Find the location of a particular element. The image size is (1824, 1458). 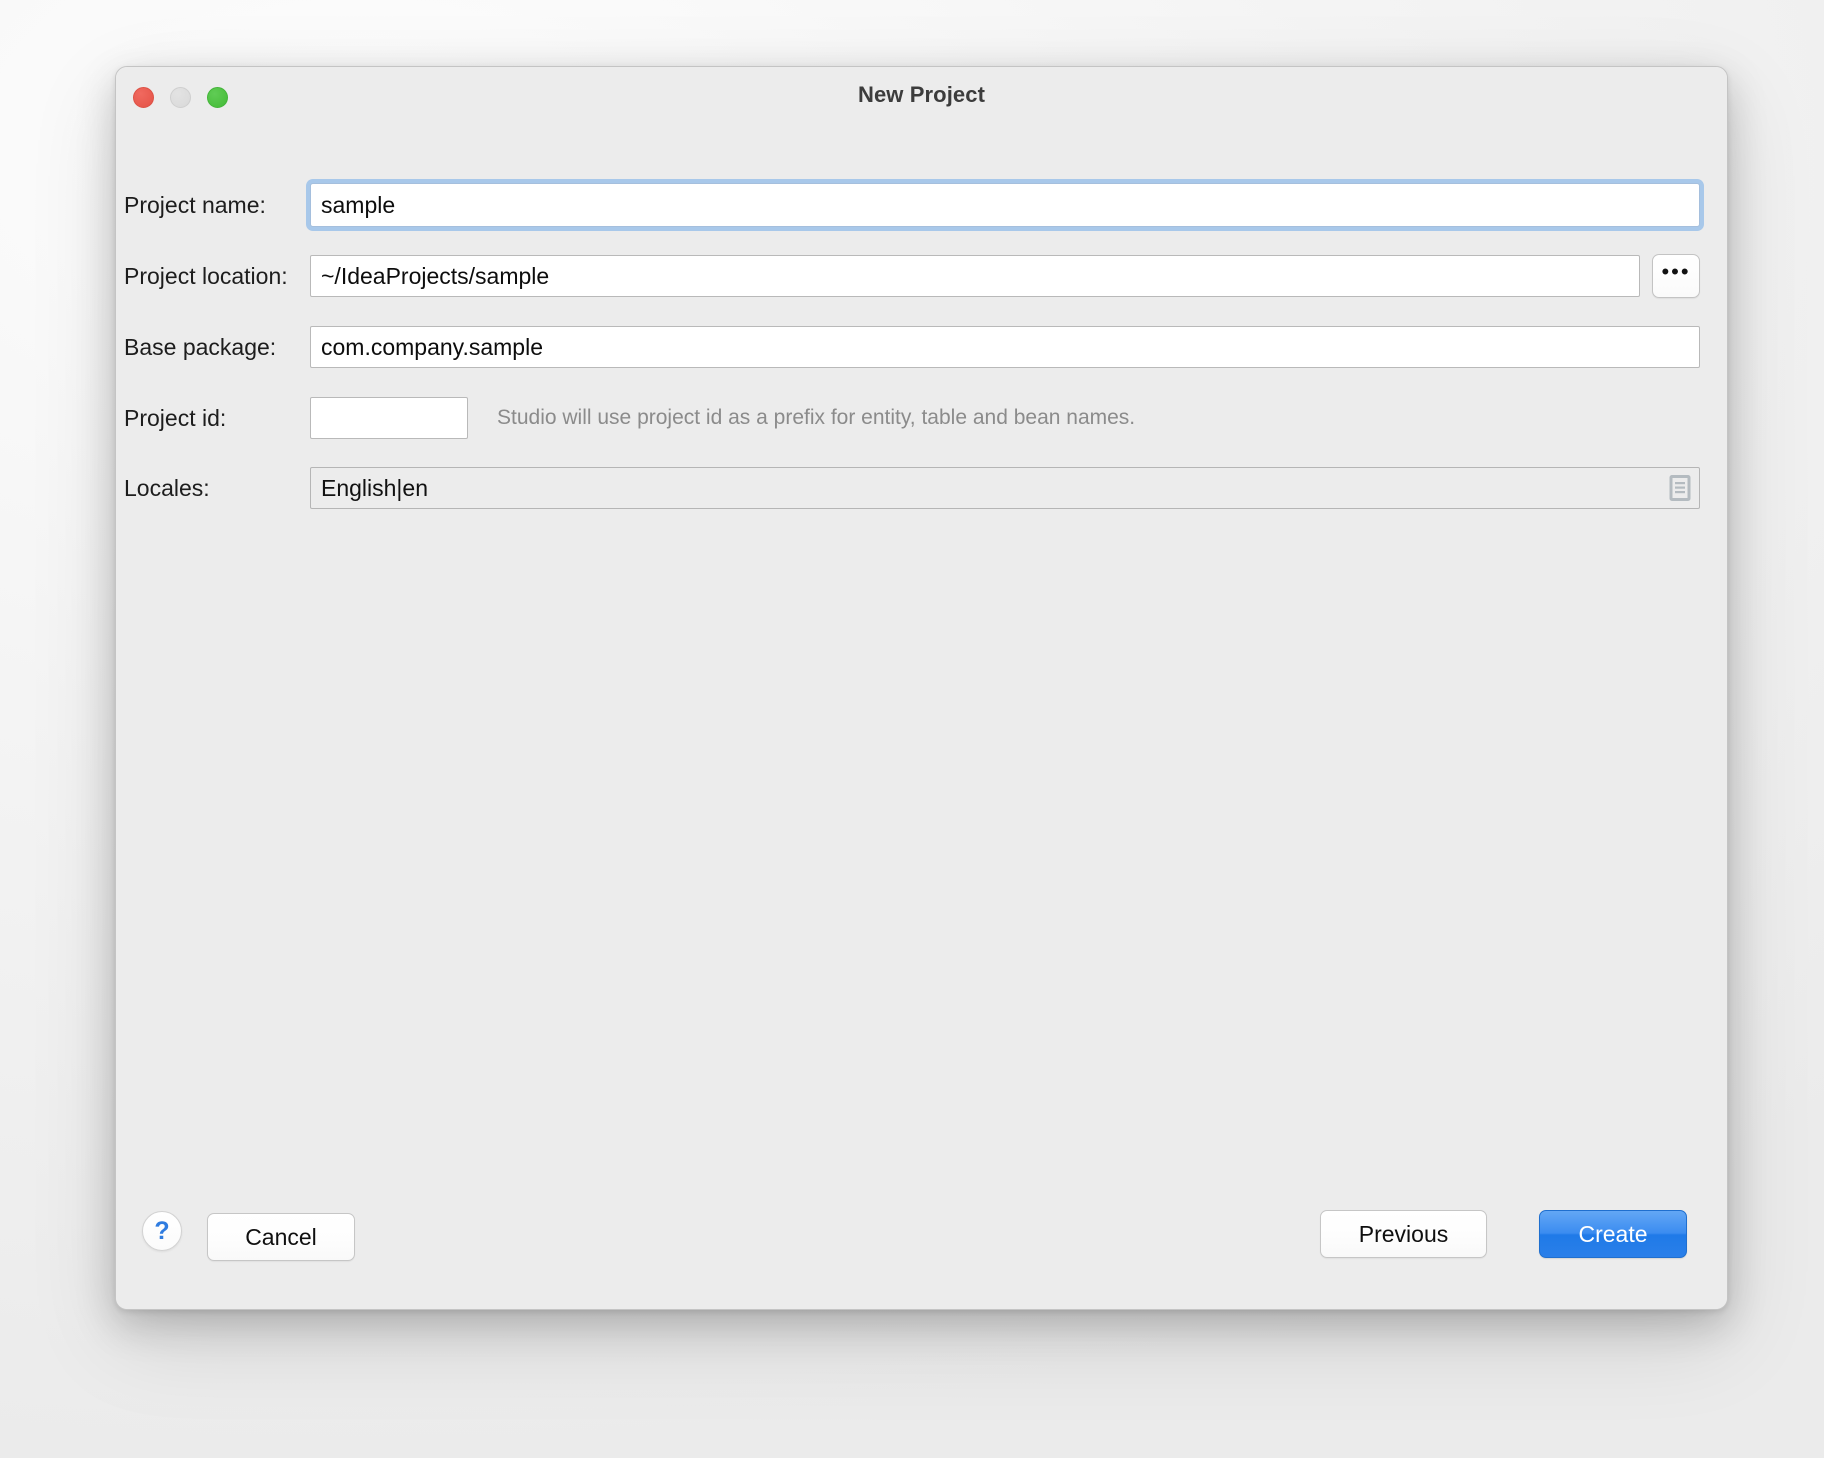

dialog-titlebar: New Project is located at coordinates (921, 96).